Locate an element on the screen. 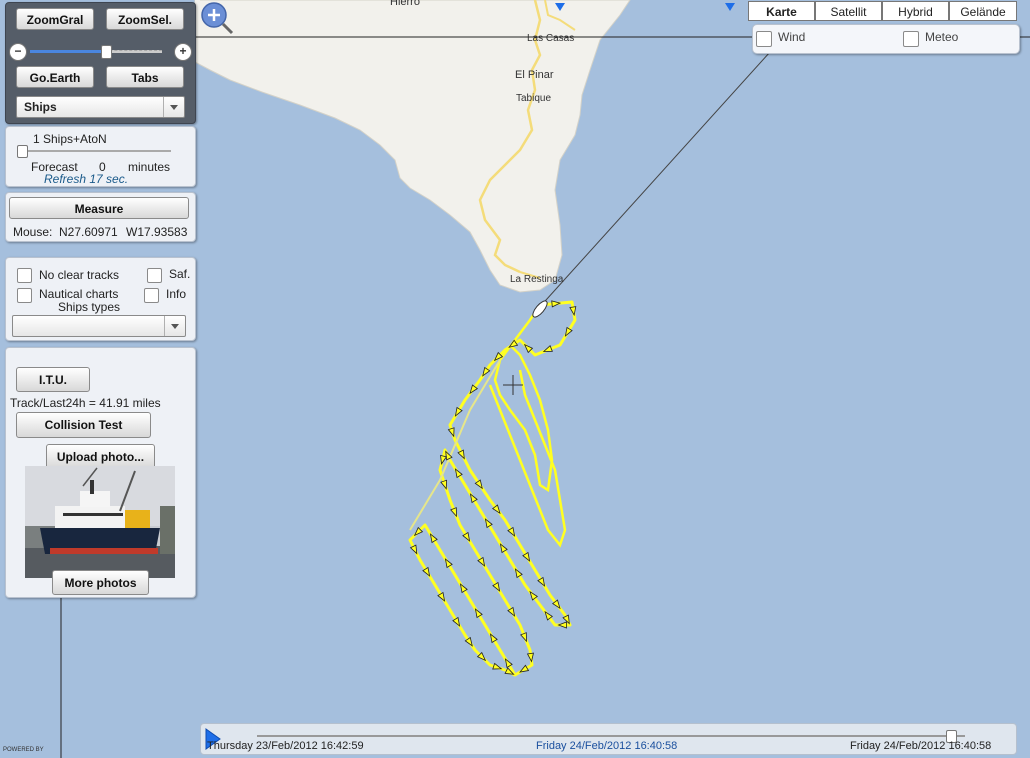  saf-checkbox is located at coordinates (154, 275).